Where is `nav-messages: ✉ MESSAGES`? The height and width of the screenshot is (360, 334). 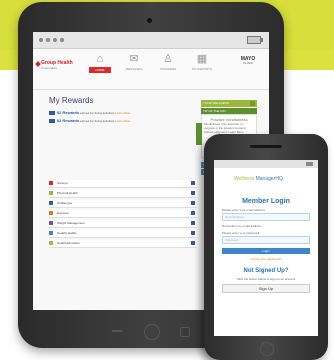 nav-messages: ✉ MESSAGES is located at coordinates (134, 62).